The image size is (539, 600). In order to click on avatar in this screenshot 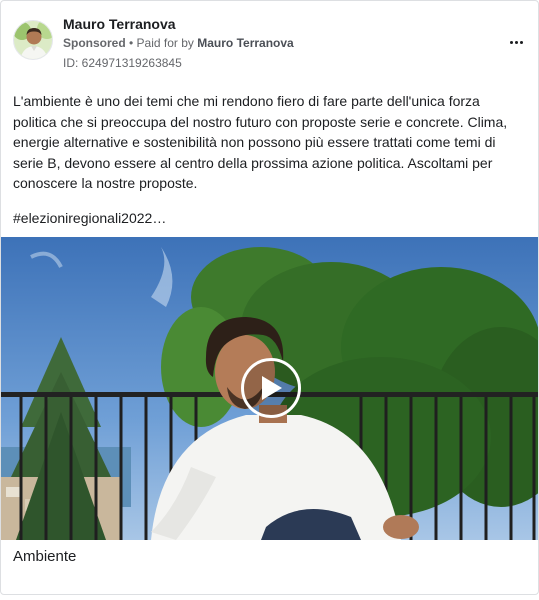, I will do `click(33, 40)`.